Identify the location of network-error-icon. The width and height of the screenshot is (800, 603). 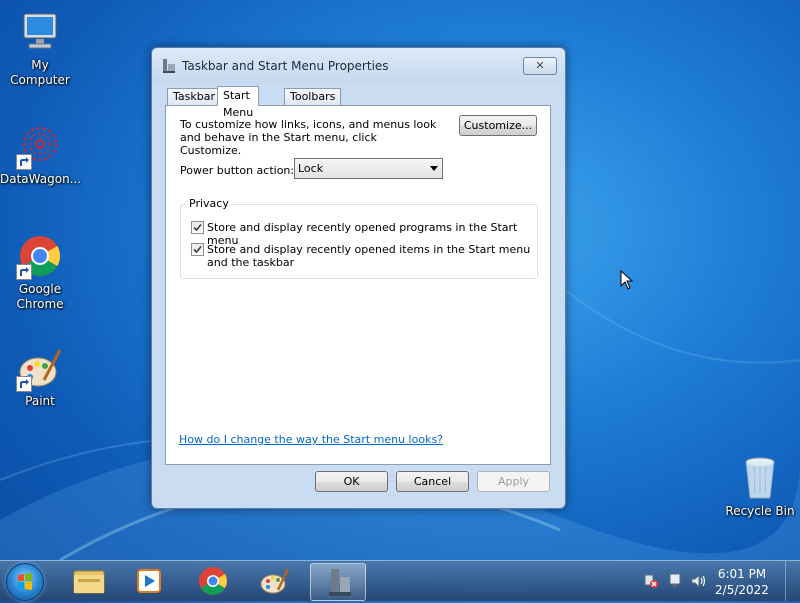
(651, 581).